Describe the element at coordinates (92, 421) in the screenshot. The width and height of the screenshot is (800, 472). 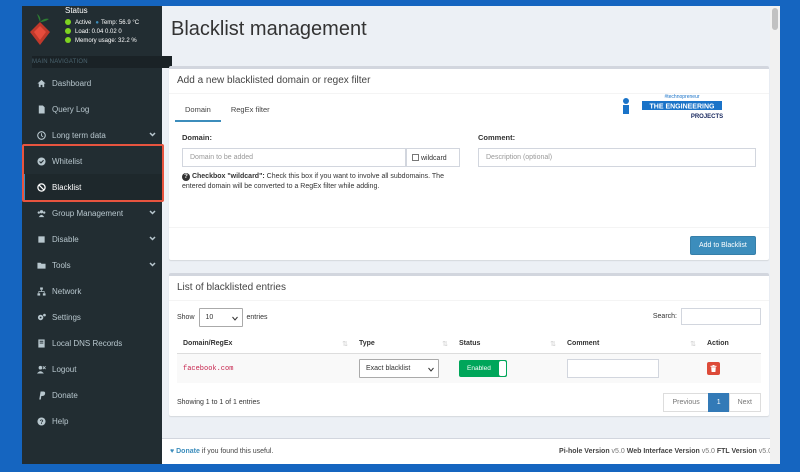
I see `sidebar-item-help: ? Help` at that location.